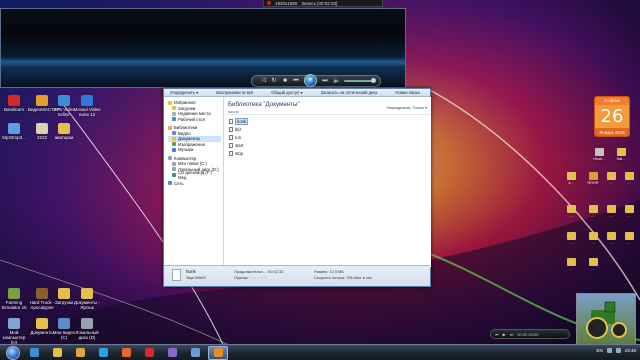 The image size is (640, 360). I want to click on arrange-value: Папка ▾, so click(420, 107).